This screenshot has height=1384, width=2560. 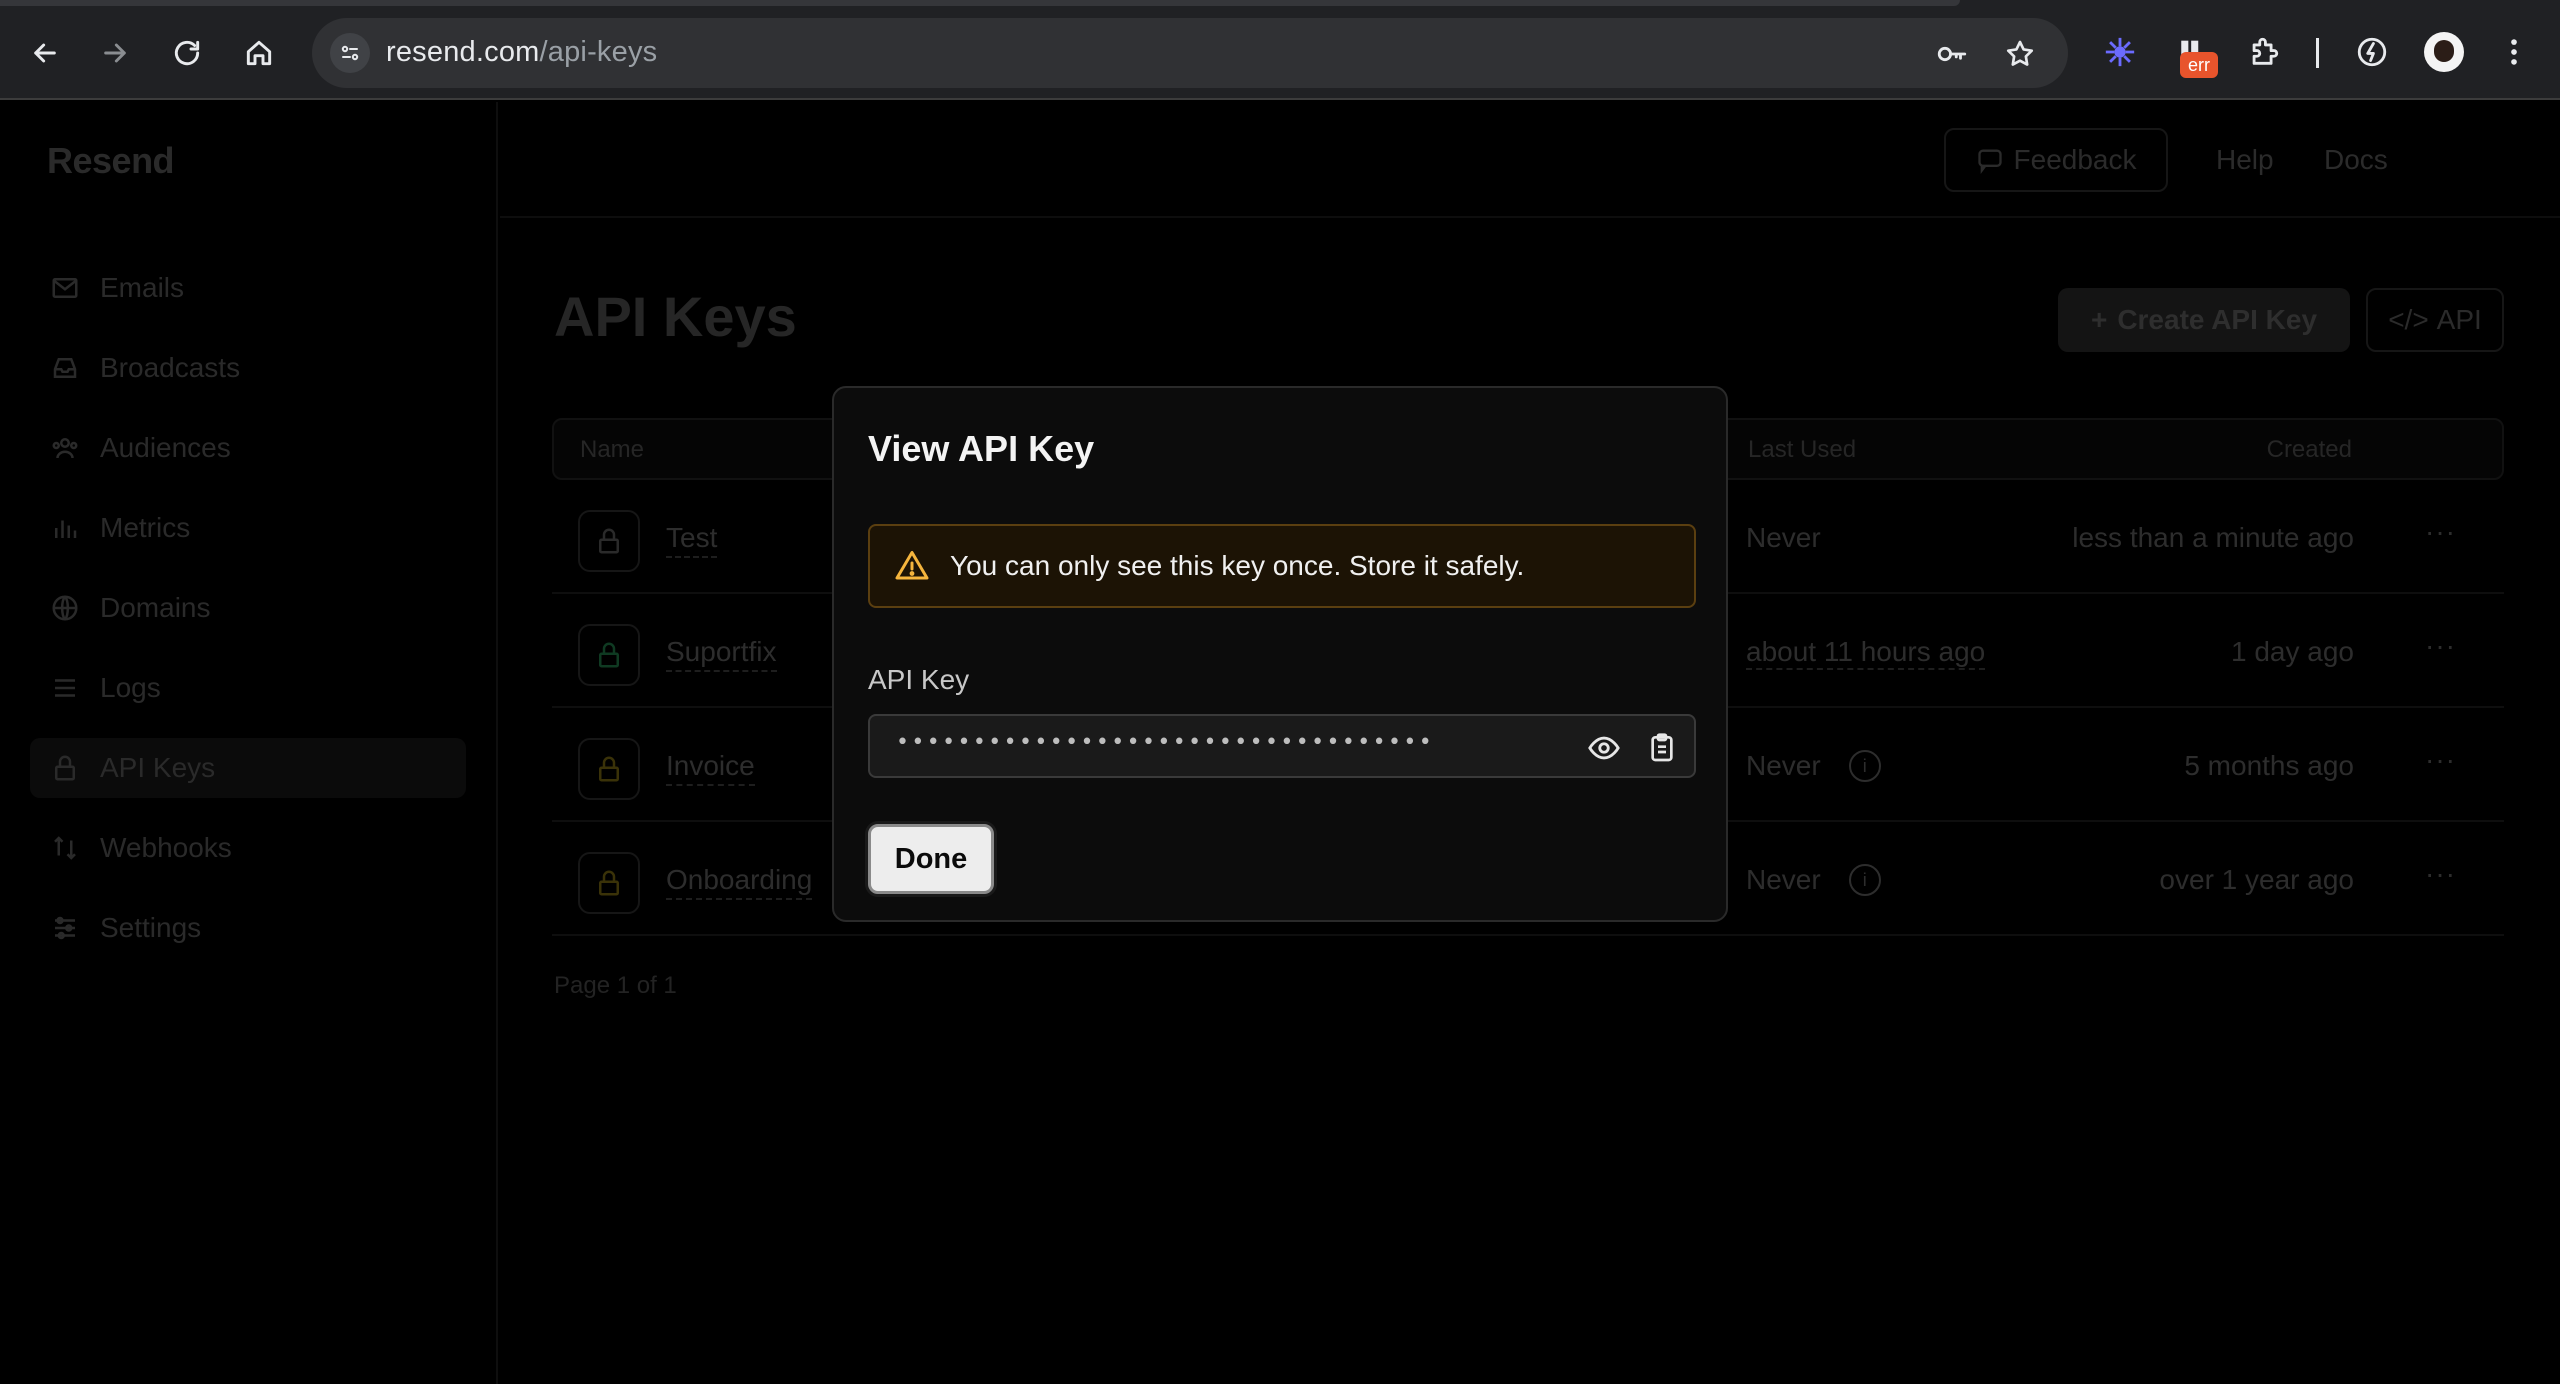 I want to click on sidebar-item-logs: Logs, so click(x=248, y=688).